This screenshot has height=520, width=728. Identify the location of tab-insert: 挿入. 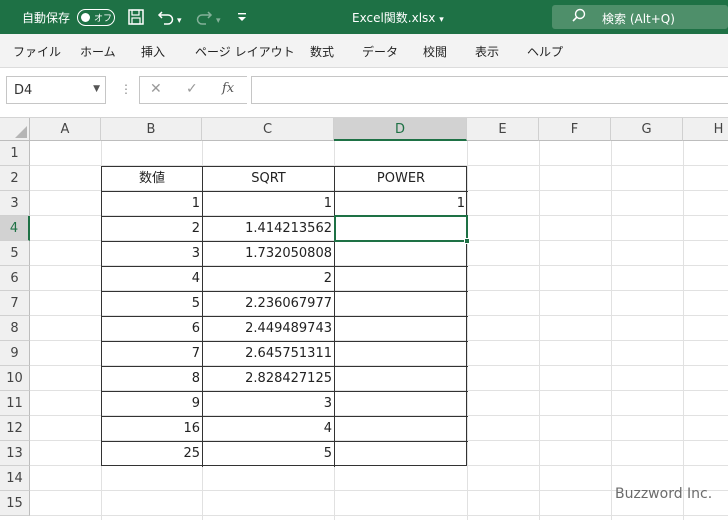
(153, 51).